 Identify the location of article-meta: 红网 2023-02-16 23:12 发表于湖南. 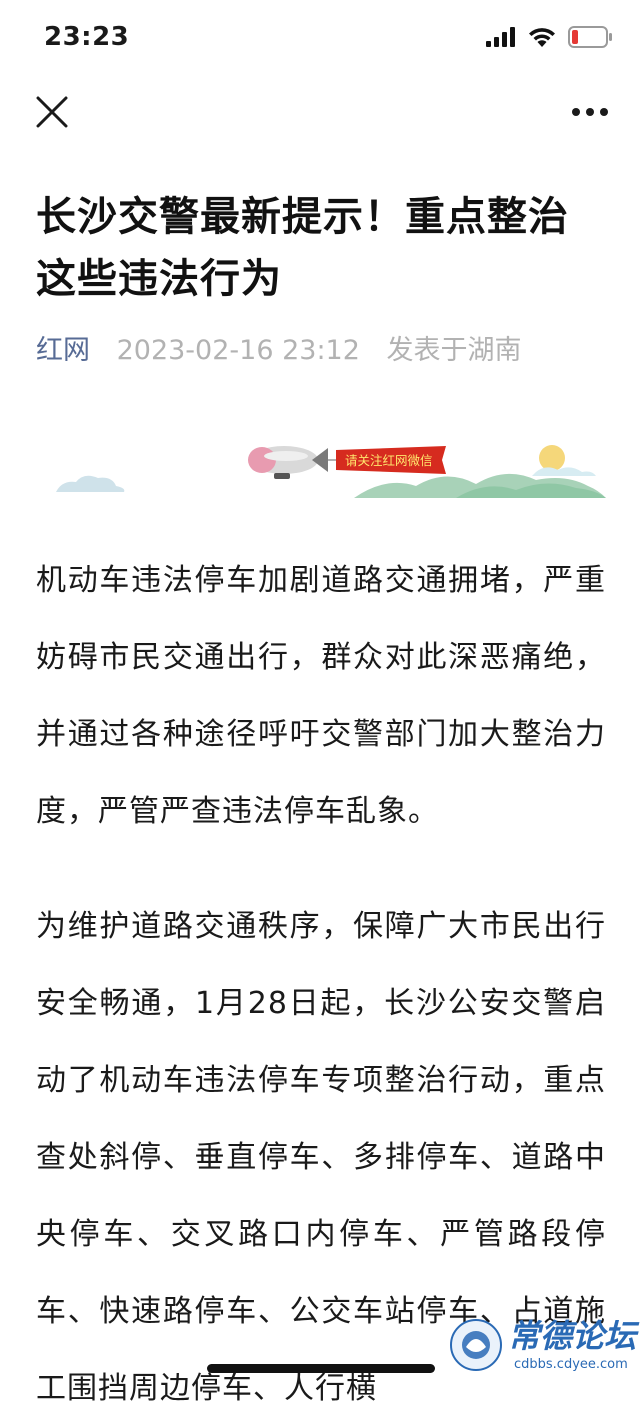
(279, 347).